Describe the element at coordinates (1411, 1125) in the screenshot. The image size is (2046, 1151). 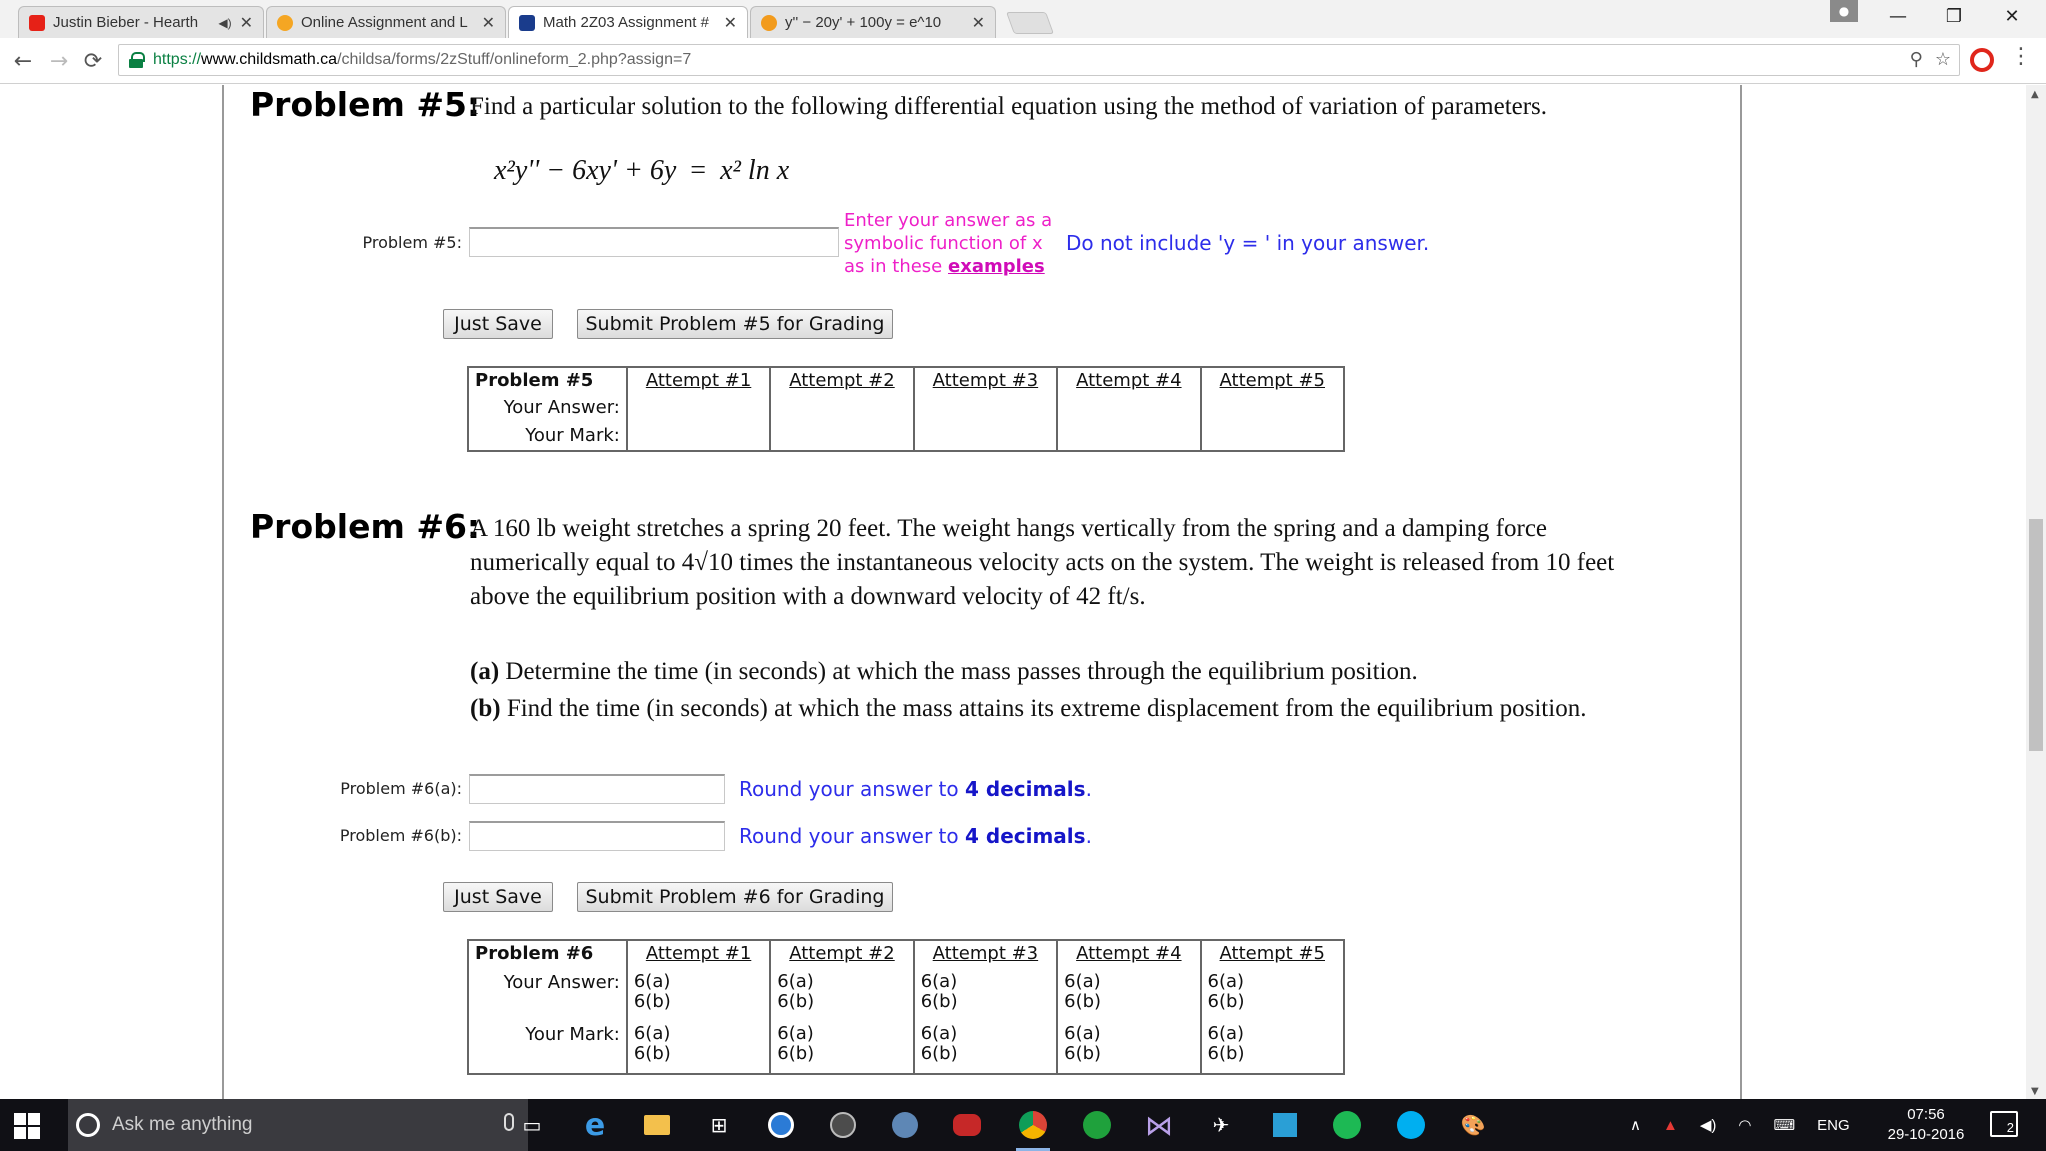
I see `skype-icon` at that location.